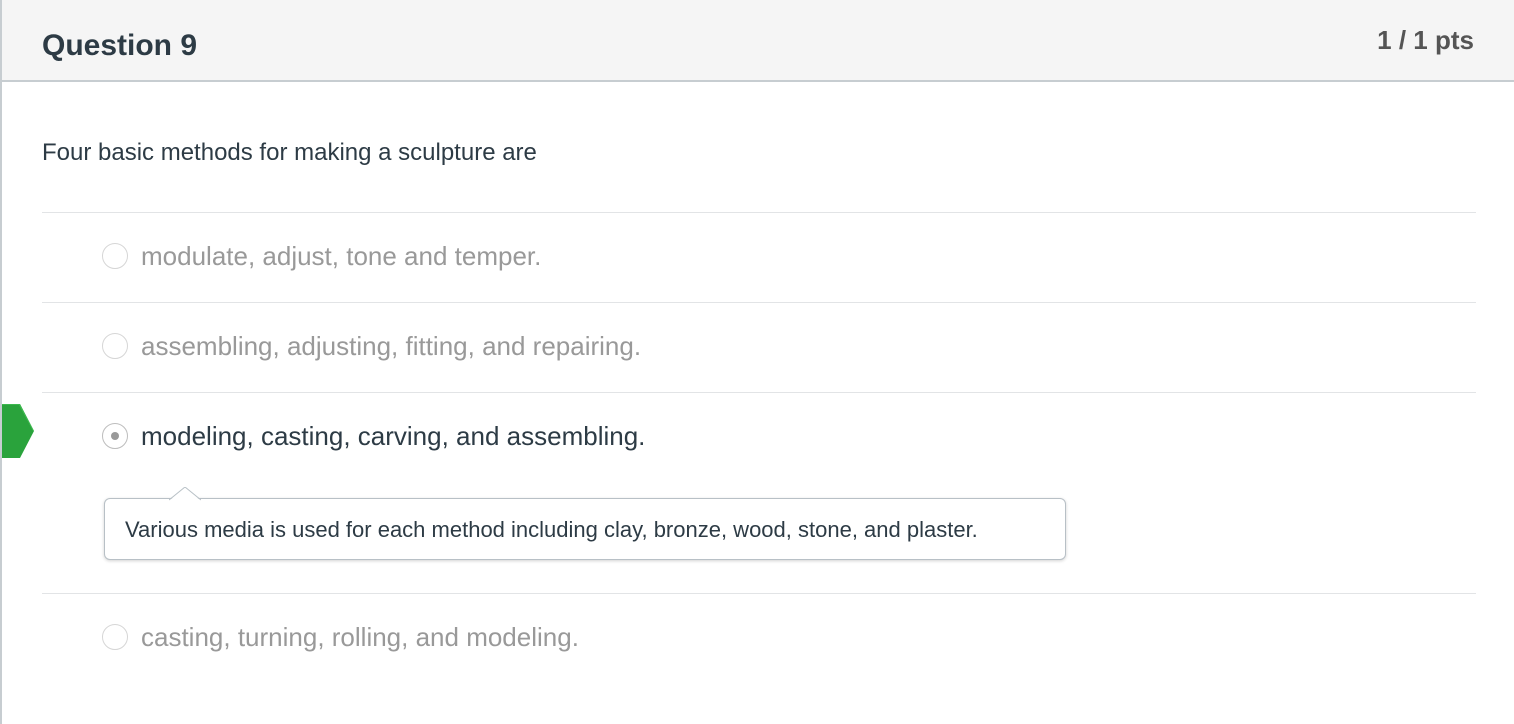  I want to click on question-header: Question 9 1 / 1 pts, so click(758, 41).